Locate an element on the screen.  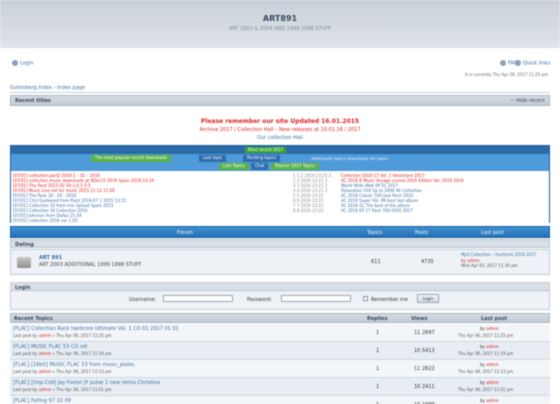
category-title: Dating is located at coordinates (24, 245).